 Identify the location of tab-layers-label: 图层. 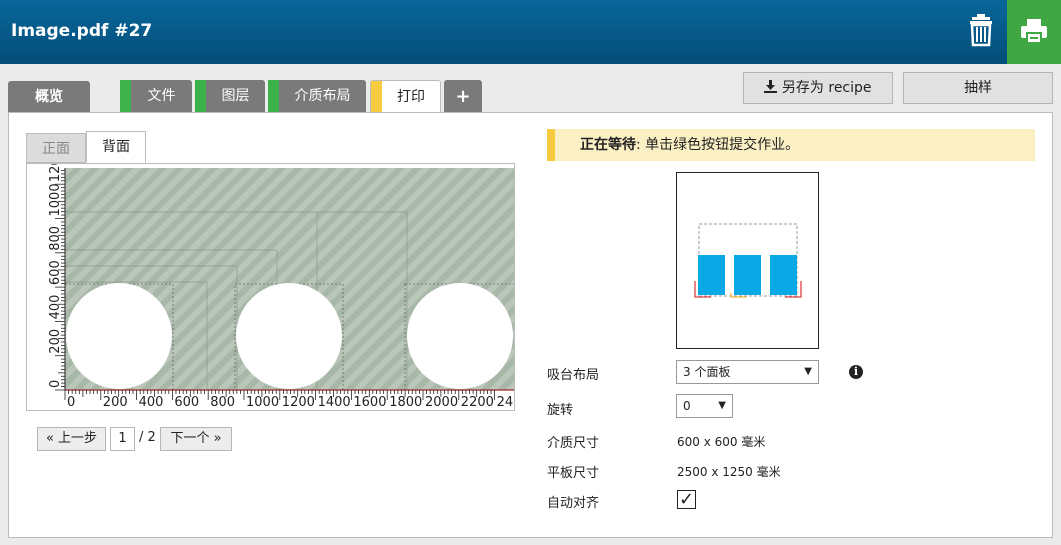
(235, 96).